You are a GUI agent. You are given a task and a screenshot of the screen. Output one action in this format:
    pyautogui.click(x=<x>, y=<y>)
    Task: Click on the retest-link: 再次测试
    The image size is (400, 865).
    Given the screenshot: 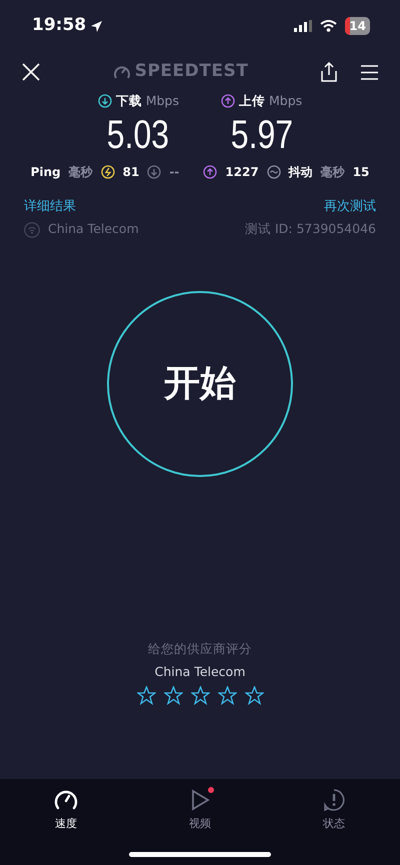 What is the action you would take?
    pyautogui.click(x=350, y=206)
    